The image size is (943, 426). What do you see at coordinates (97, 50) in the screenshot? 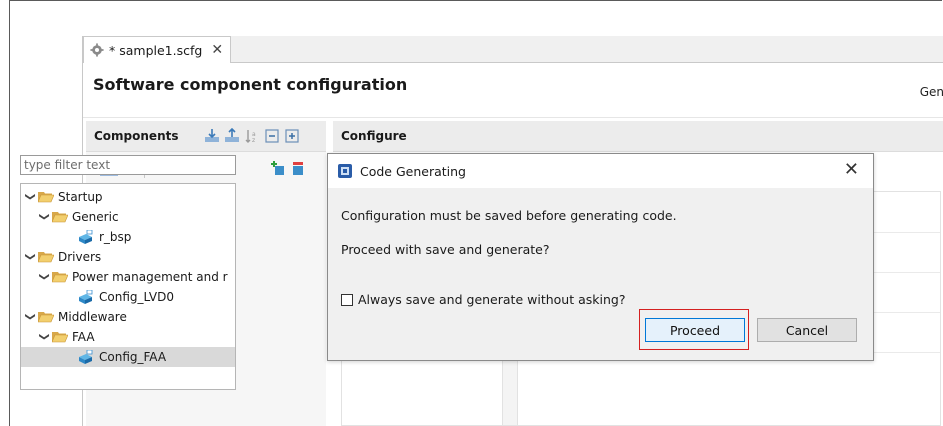
I see `settings-file-icon` at bounding box center [97, 50].